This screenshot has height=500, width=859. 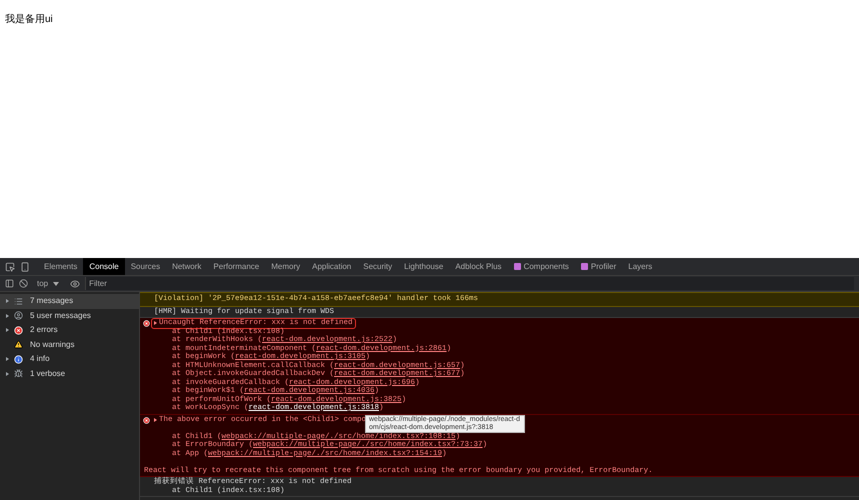 I want to click on caret-icon, so click(x=56, y=284).